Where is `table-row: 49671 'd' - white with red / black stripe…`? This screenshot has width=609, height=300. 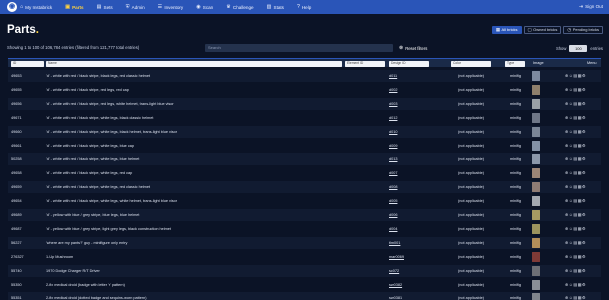 table-row: 49671 'd' - white with red / black stripe… is located at coordinates (304, 117).